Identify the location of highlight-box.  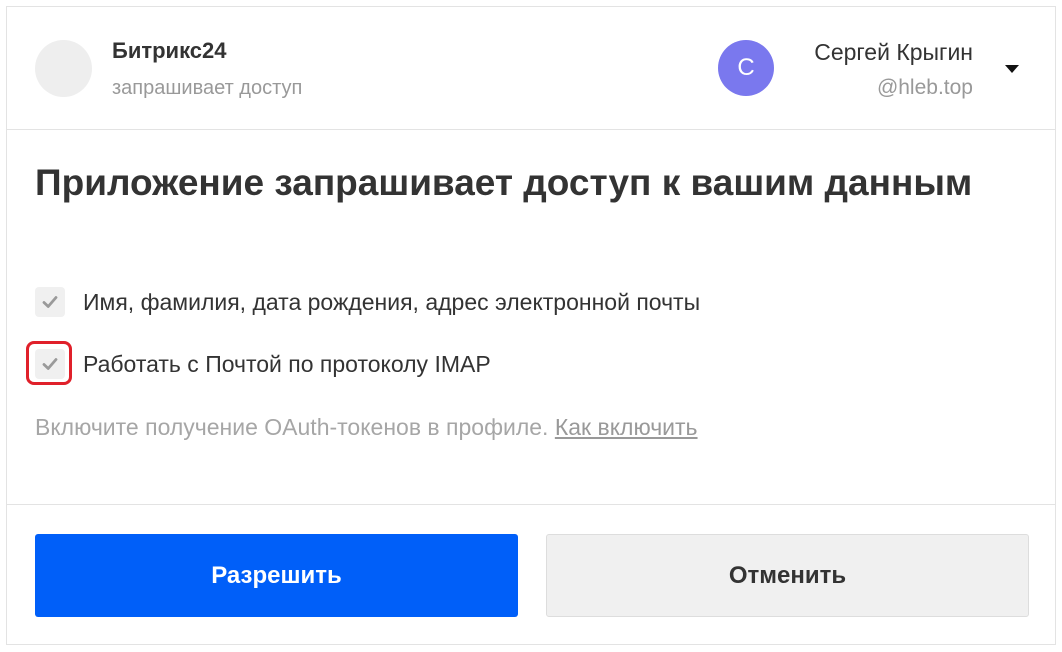
(49, 363).